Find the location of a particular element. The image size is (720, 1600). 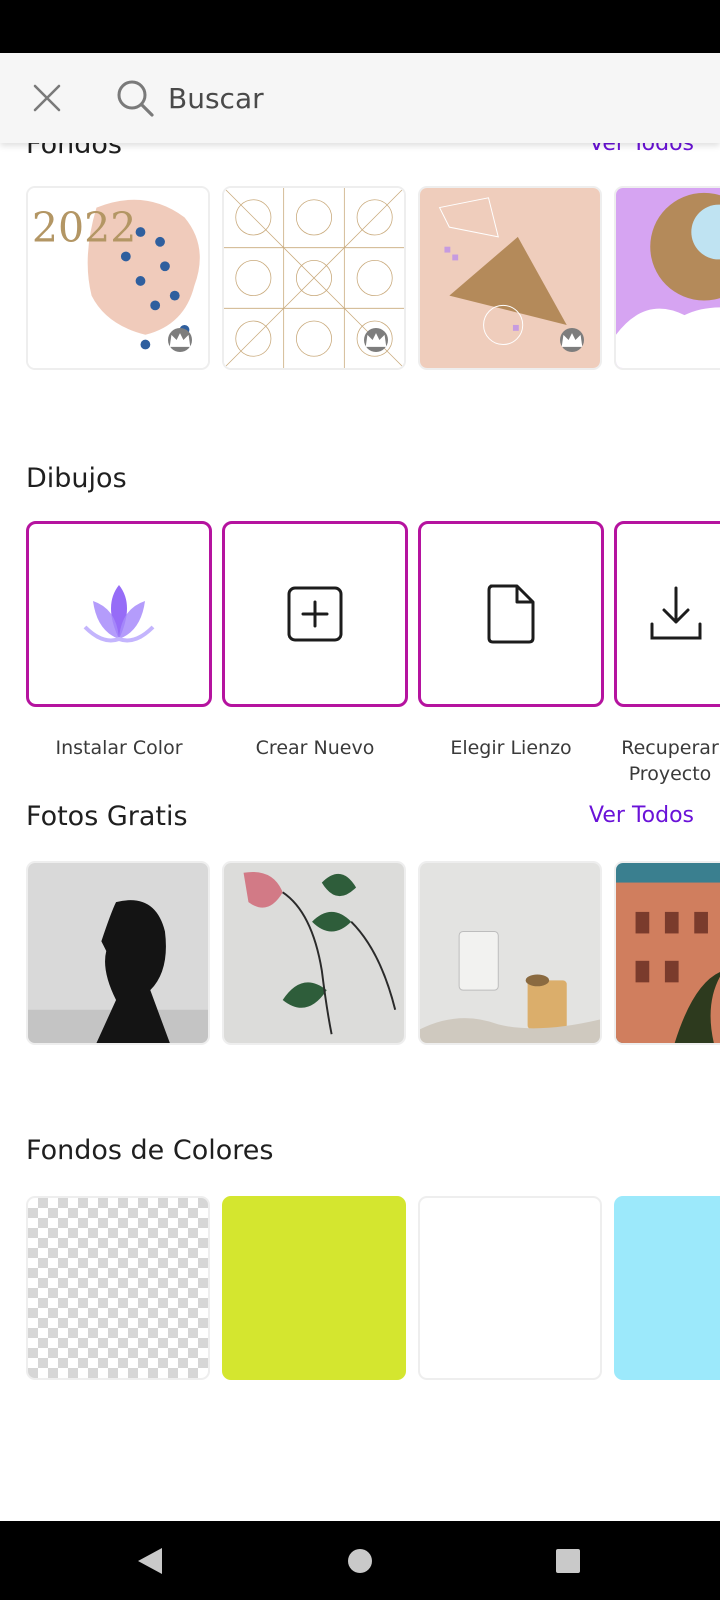

elegir-lienzo-tile is located at coordinates (511, 614).